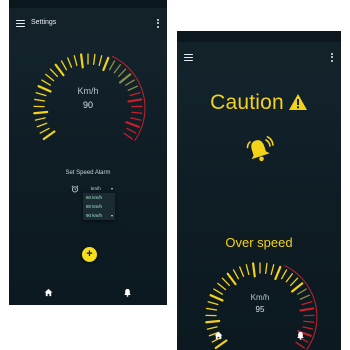 Image resolution: width=350 pixels, height=350 pixels. I want to click on warning-triangle-icon, so click(297, 101).